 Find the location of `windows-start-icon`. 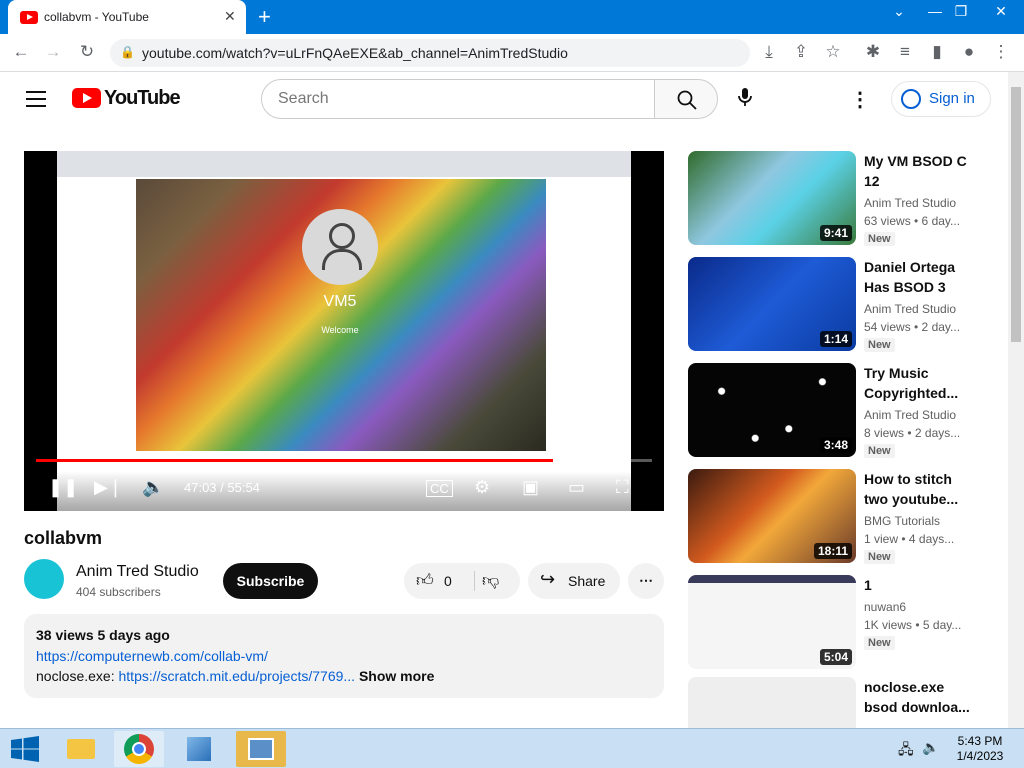

windows-start-icon is located at coordinates (25, 749).